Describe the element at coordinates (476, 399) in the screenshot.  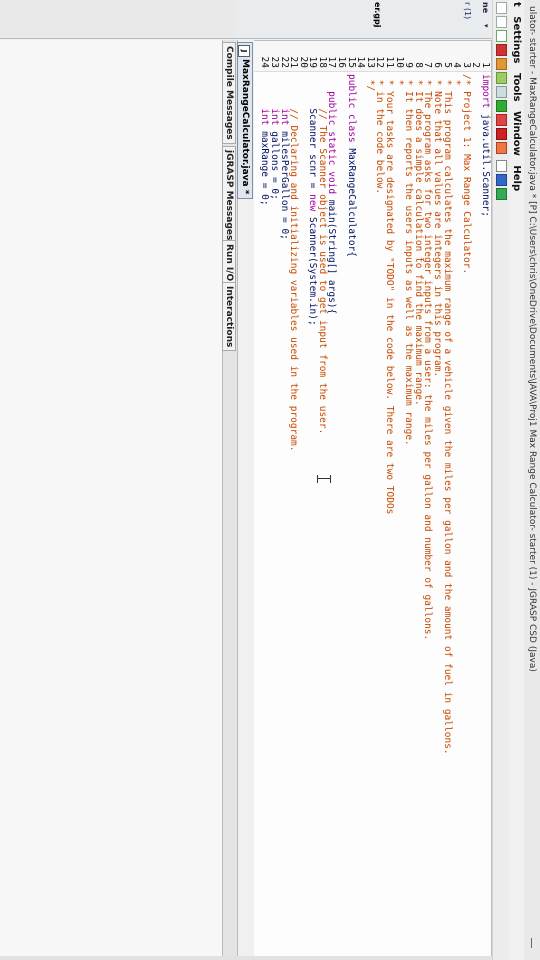
I see `code-line: 2` at that location.